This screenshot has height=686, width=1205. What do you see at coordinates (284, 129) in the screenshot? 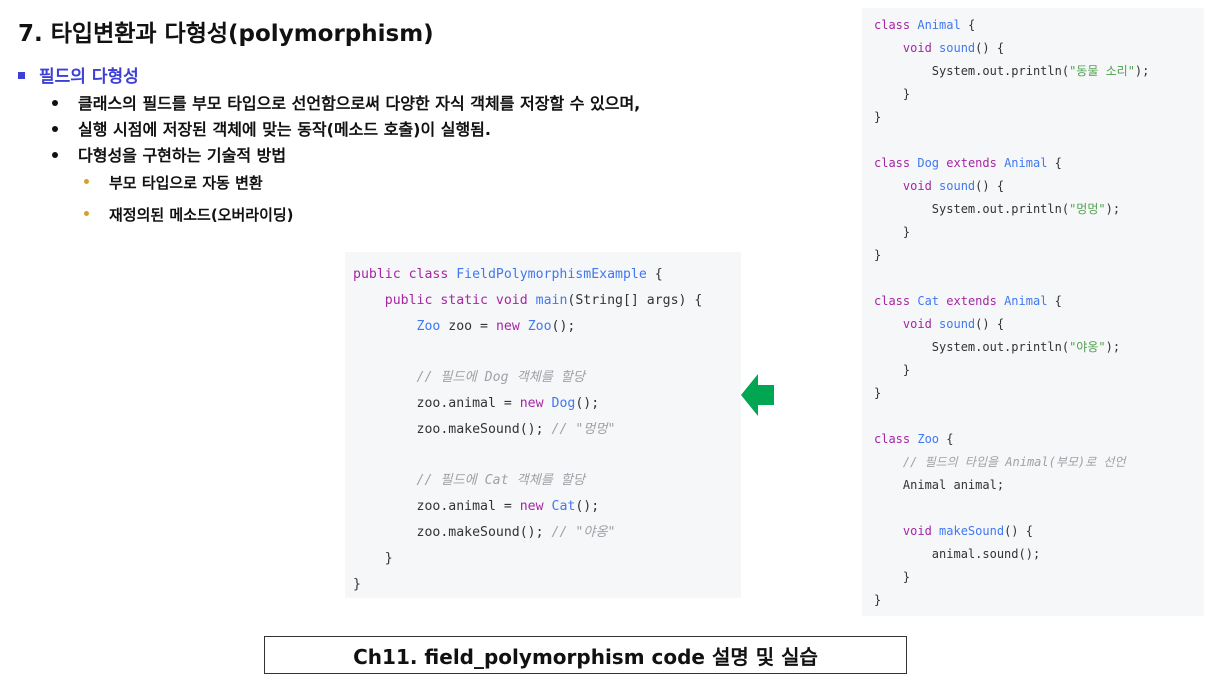
I see `bullet-text: 실행 시점에 저장된 객체에 맞는 동작(메소드 호출)이 실행됨.` at bounding box center [284, 129].